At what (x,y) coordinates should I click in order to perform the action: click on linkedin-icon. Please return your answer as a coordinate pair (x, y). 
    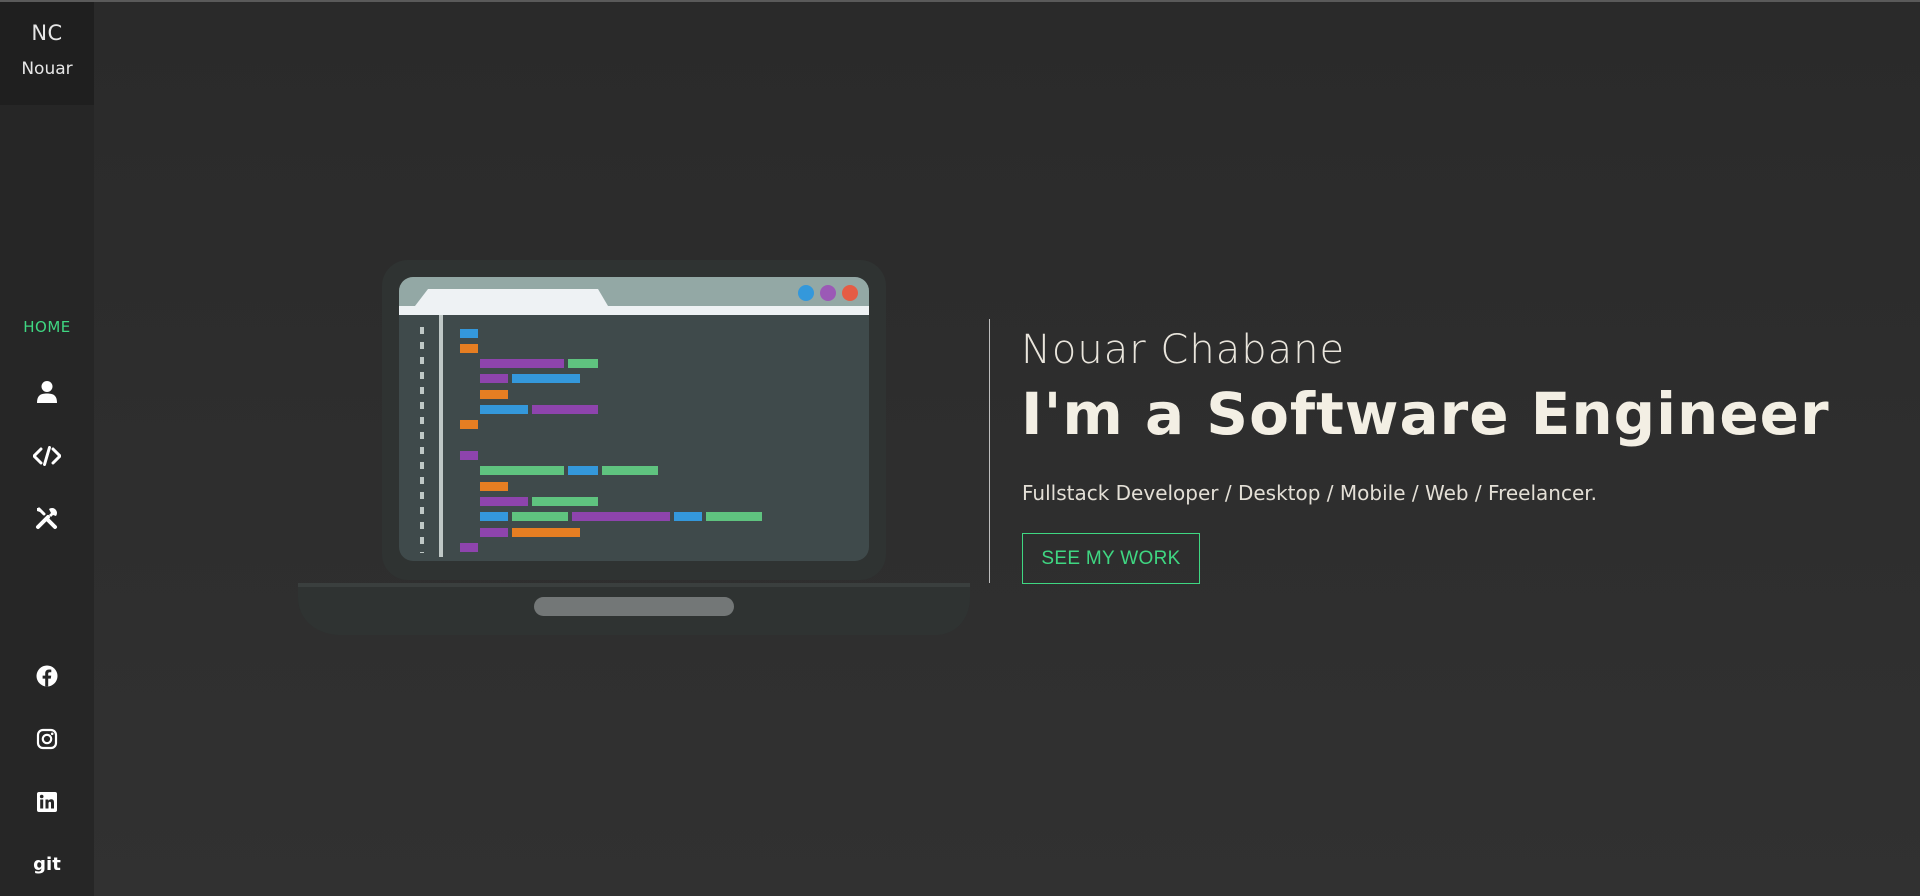
    Looking at the image, I should click on (47, 802).